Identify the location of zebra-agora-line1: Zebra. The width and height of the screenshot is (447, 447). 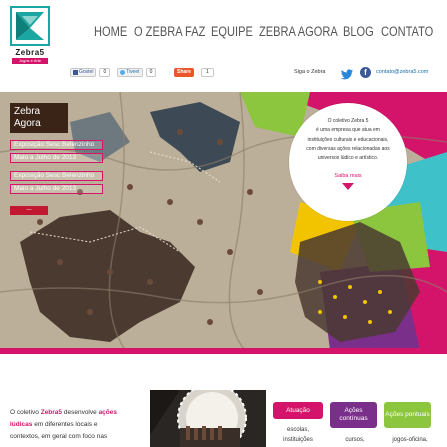
(27, 111).